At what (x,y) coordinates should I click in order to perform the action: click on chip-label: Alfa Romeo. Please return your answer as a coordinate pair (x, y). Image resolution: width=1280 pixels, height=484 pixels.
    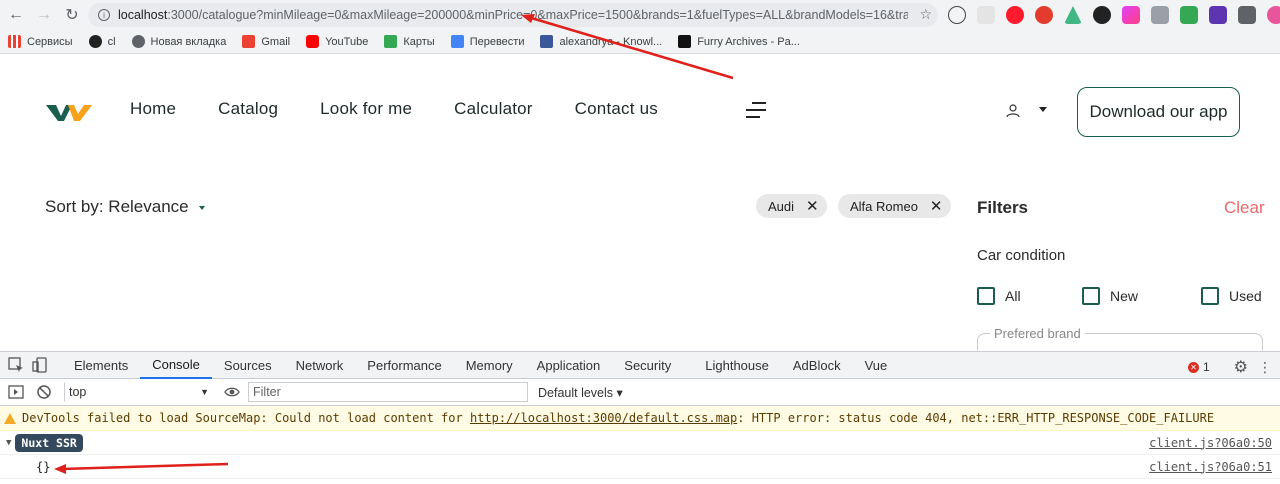
    Looking at the image, I should click on (884, 206).